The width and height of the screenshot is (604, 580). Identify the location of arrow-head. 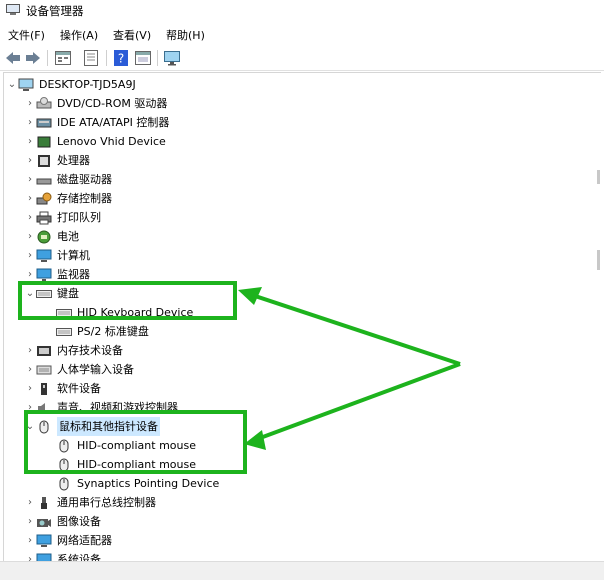
(255, 440).